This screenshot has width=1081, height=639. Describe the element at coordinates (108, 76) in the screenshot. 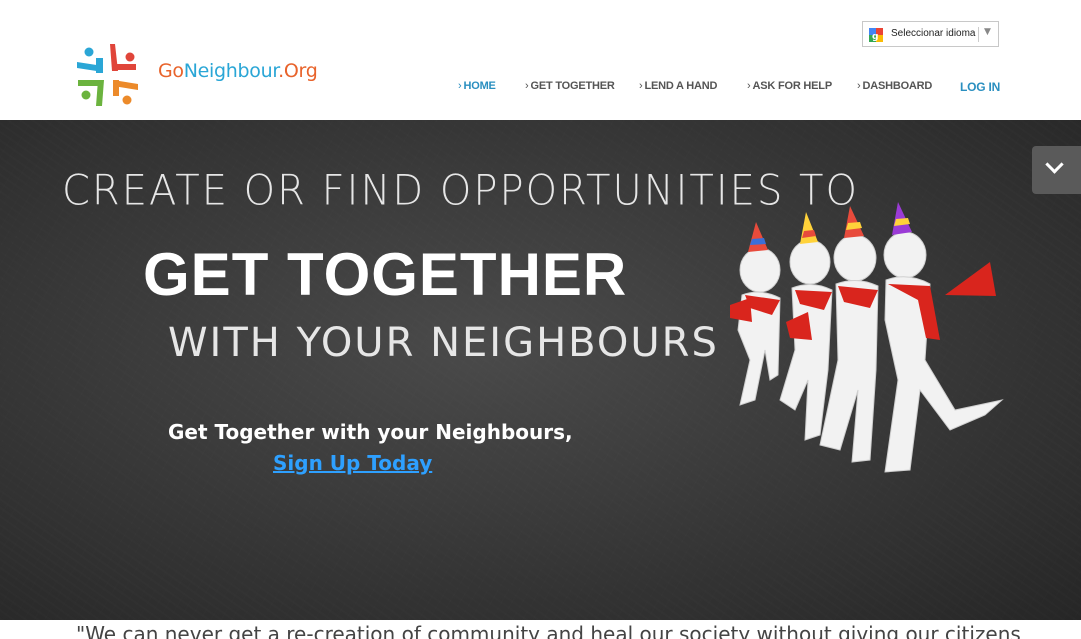

I see `logo-icon` at that location.